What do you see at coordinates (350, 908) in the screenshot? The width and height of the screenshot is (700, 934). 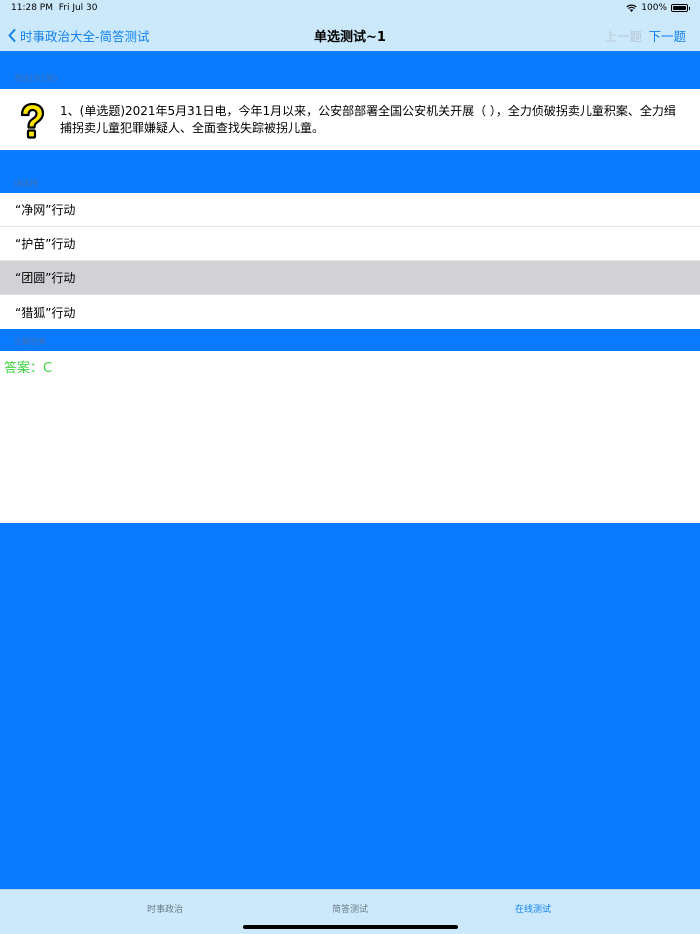 I see `tab-short-answer-test: 简答测试` at bounding box center [350, 908].